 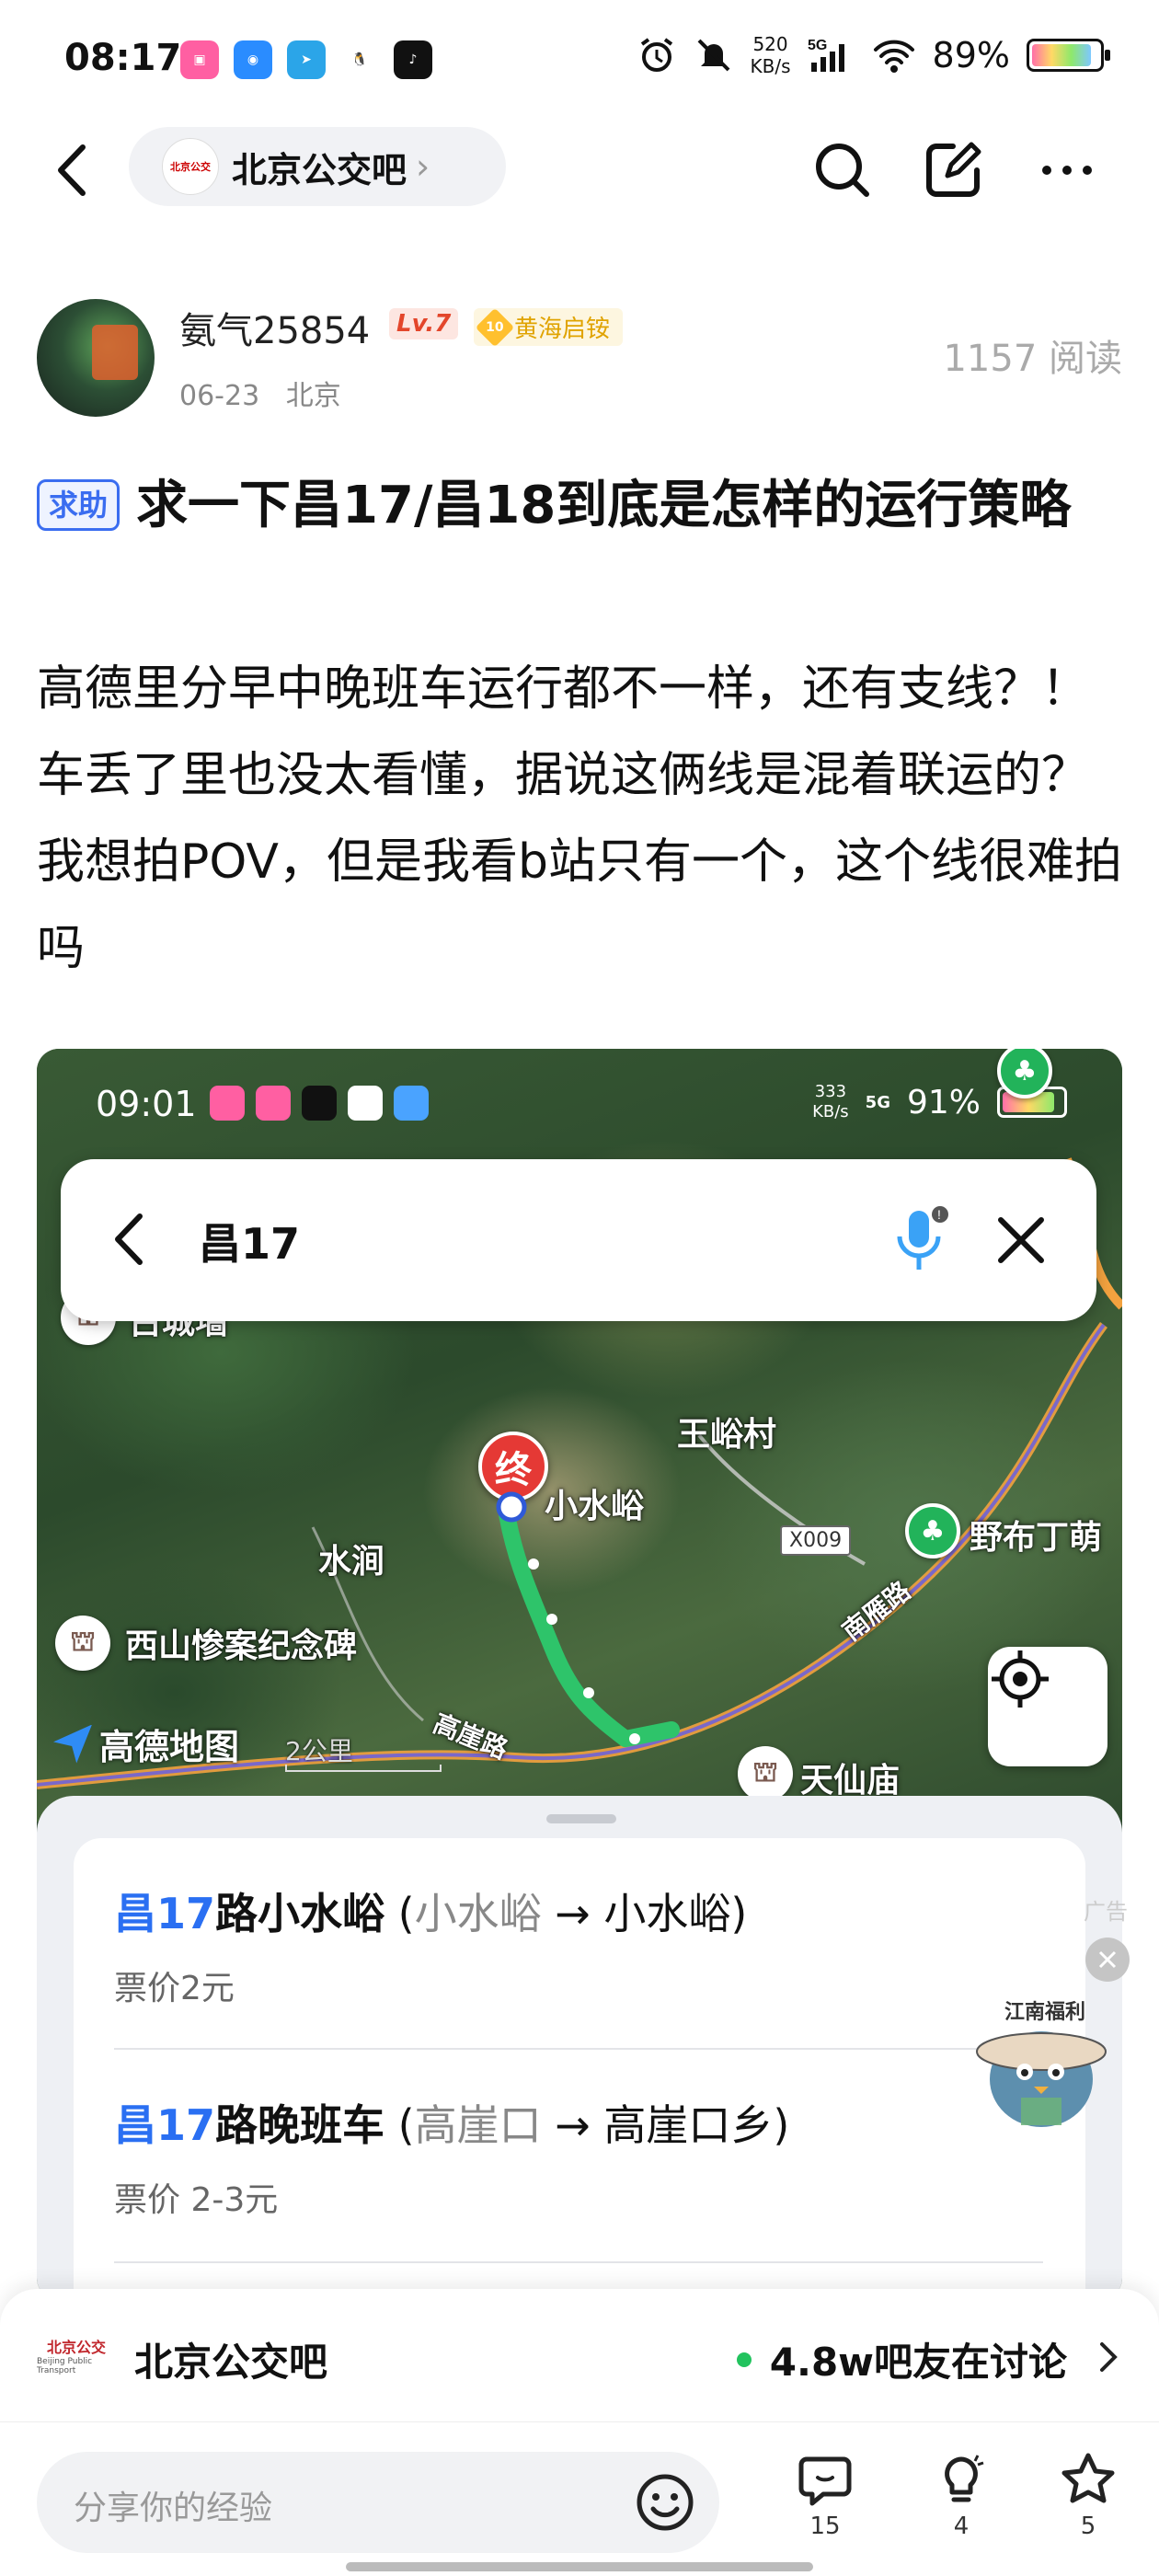 What do you see at coordinates (174, 1988) in the screenshot?
I see `route-price: 票价2元` at bounding box center [174, 1988].